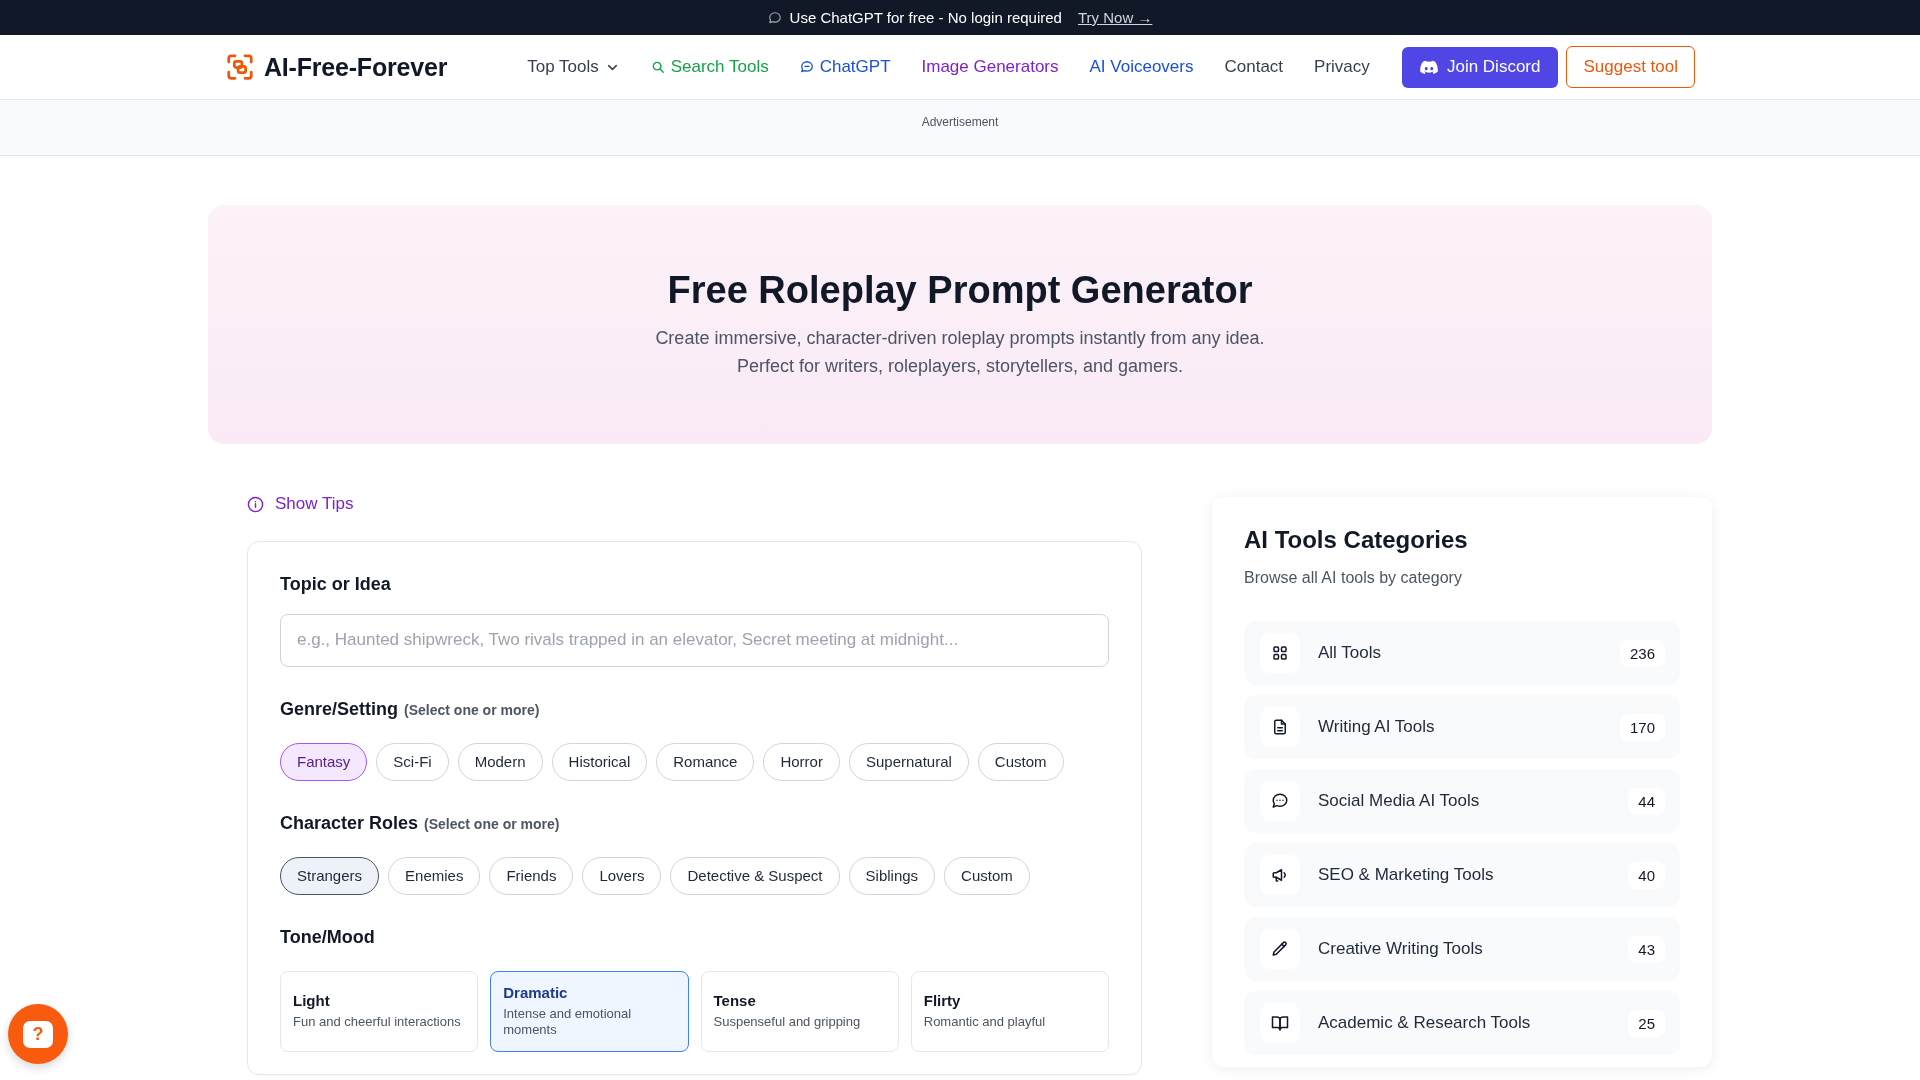  I want to click on hero-subtitle: Perfect for writers, roleplayers, storytellers, and gamers., so click(960, 366).